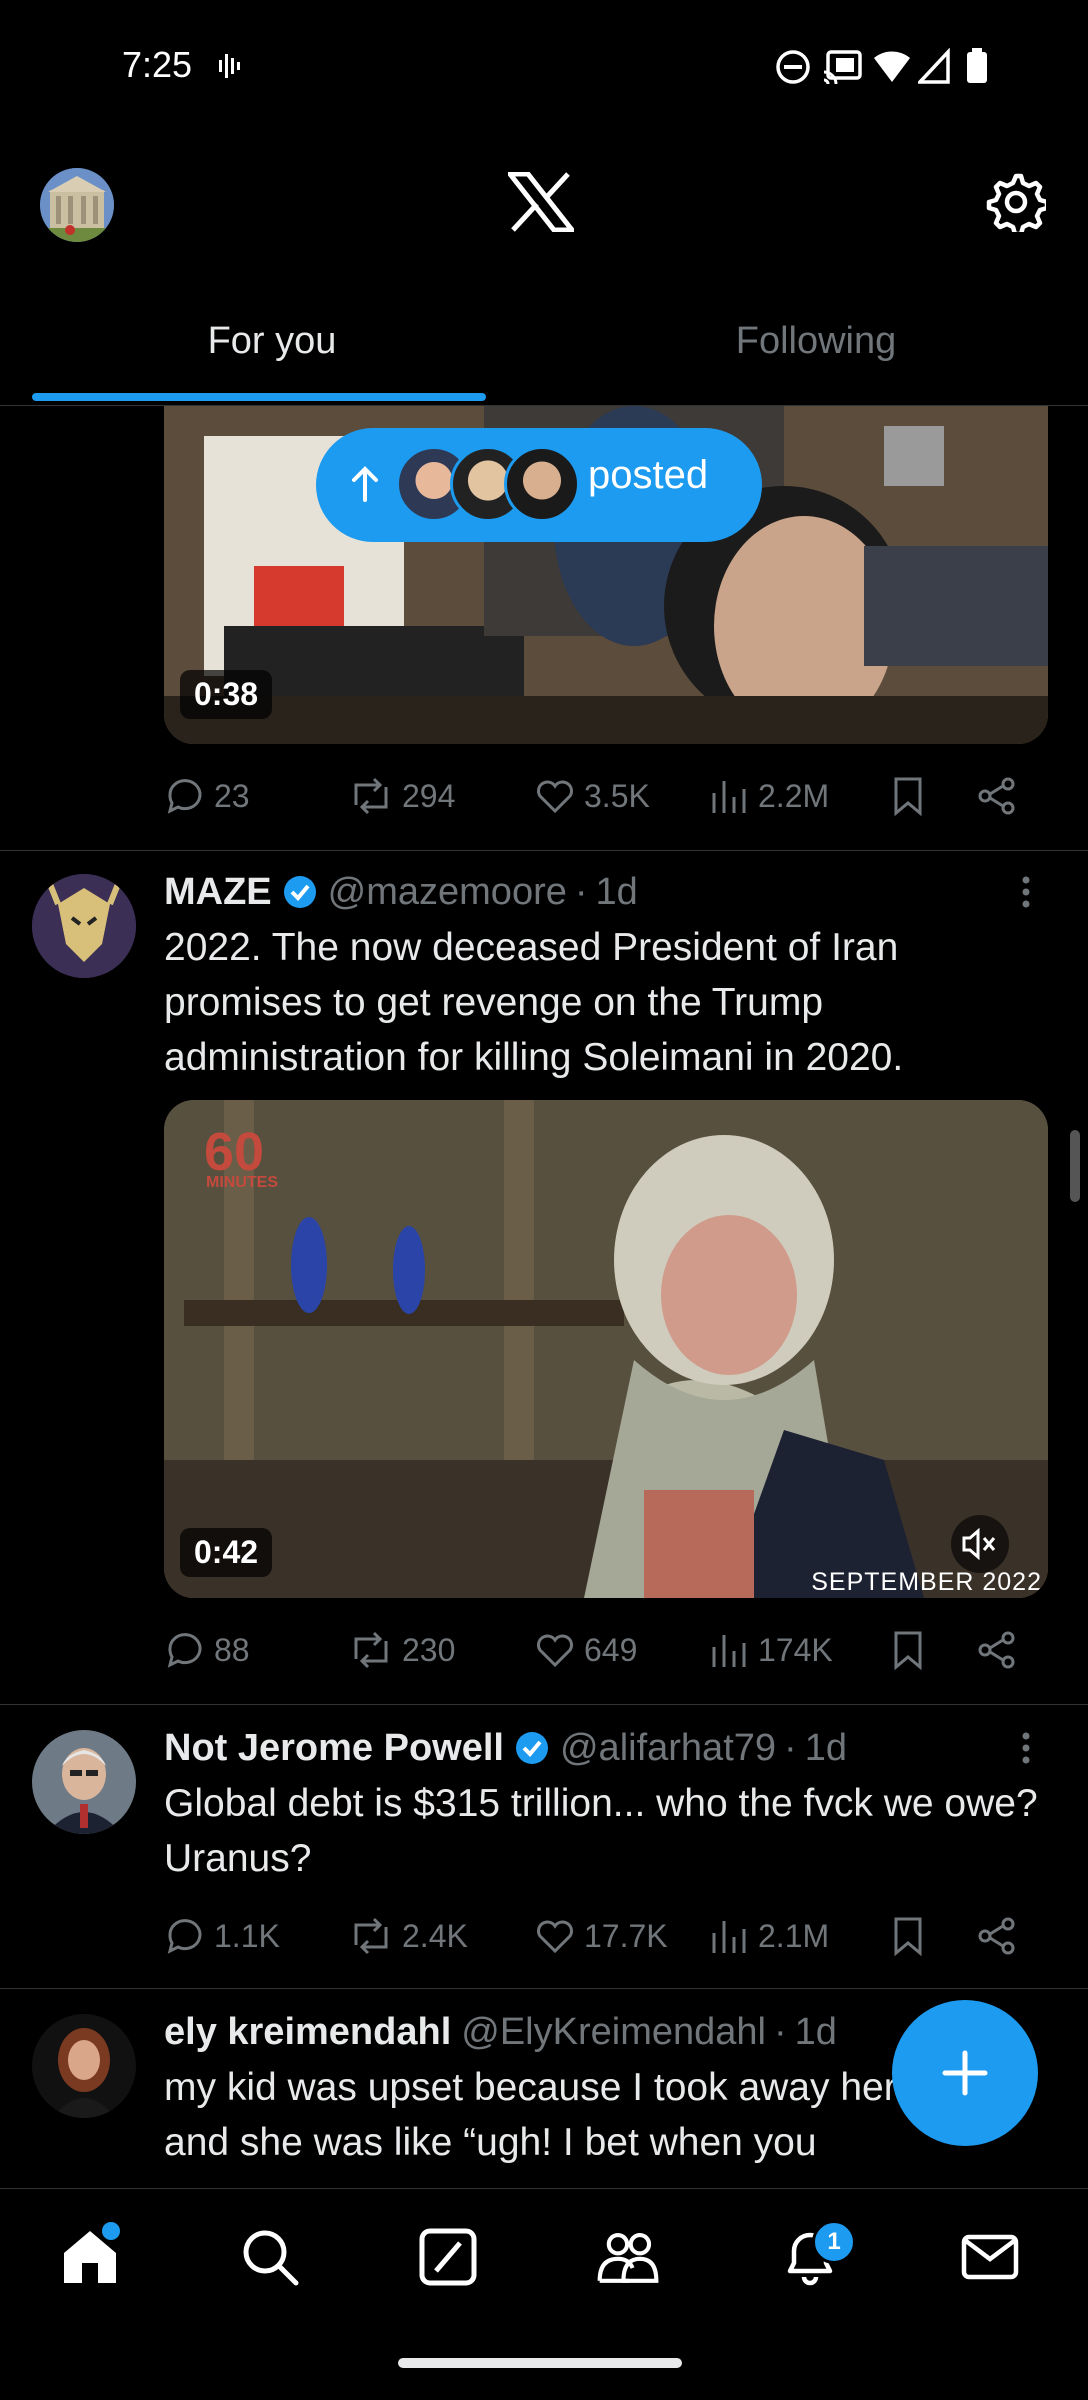 The image size is (1088, 2400). What do you see at coordinates (447, 892) in the screenshot?
I see `author-handle: @mazemoore` at bounding box center [447, 892].